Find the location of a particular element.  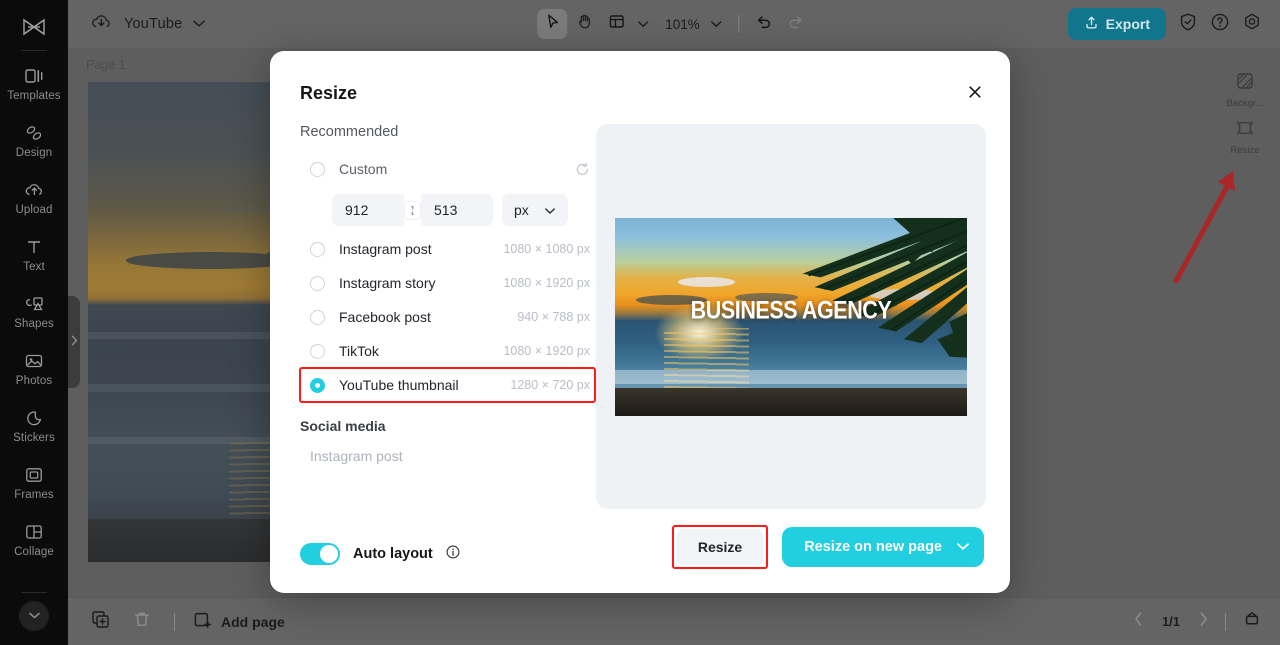

option-instagram-story: Instagram story 1080 × 1920 px is located at coordinates (445, 283).